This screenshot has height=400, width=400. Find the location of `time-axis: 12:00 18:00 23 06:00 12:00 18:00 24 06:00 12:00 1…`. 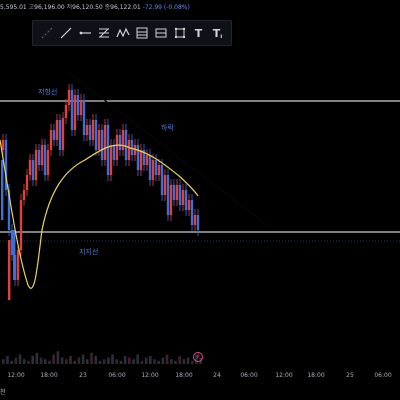

time-axis: 12:00 18:00 23 06:00 12:00 18:00 24 06:00 12:00 1… is located at coordinates (200, 383).